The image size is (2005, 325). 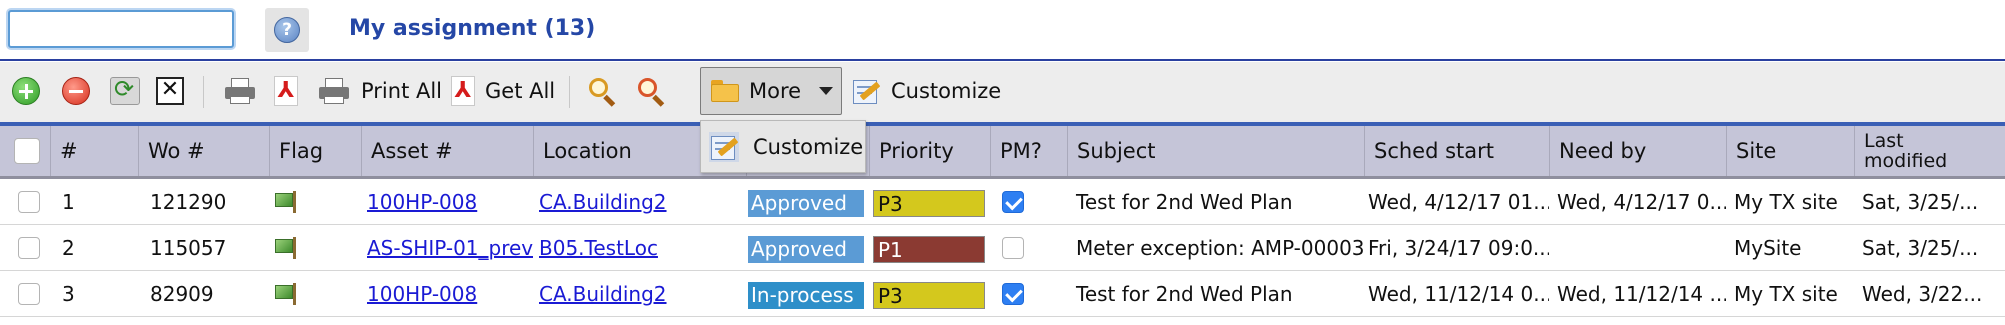 What do you see at coordinates (1790, 151) in the screenshot?
I see `column-header-site: Site` at bounding box center [1790, 151].